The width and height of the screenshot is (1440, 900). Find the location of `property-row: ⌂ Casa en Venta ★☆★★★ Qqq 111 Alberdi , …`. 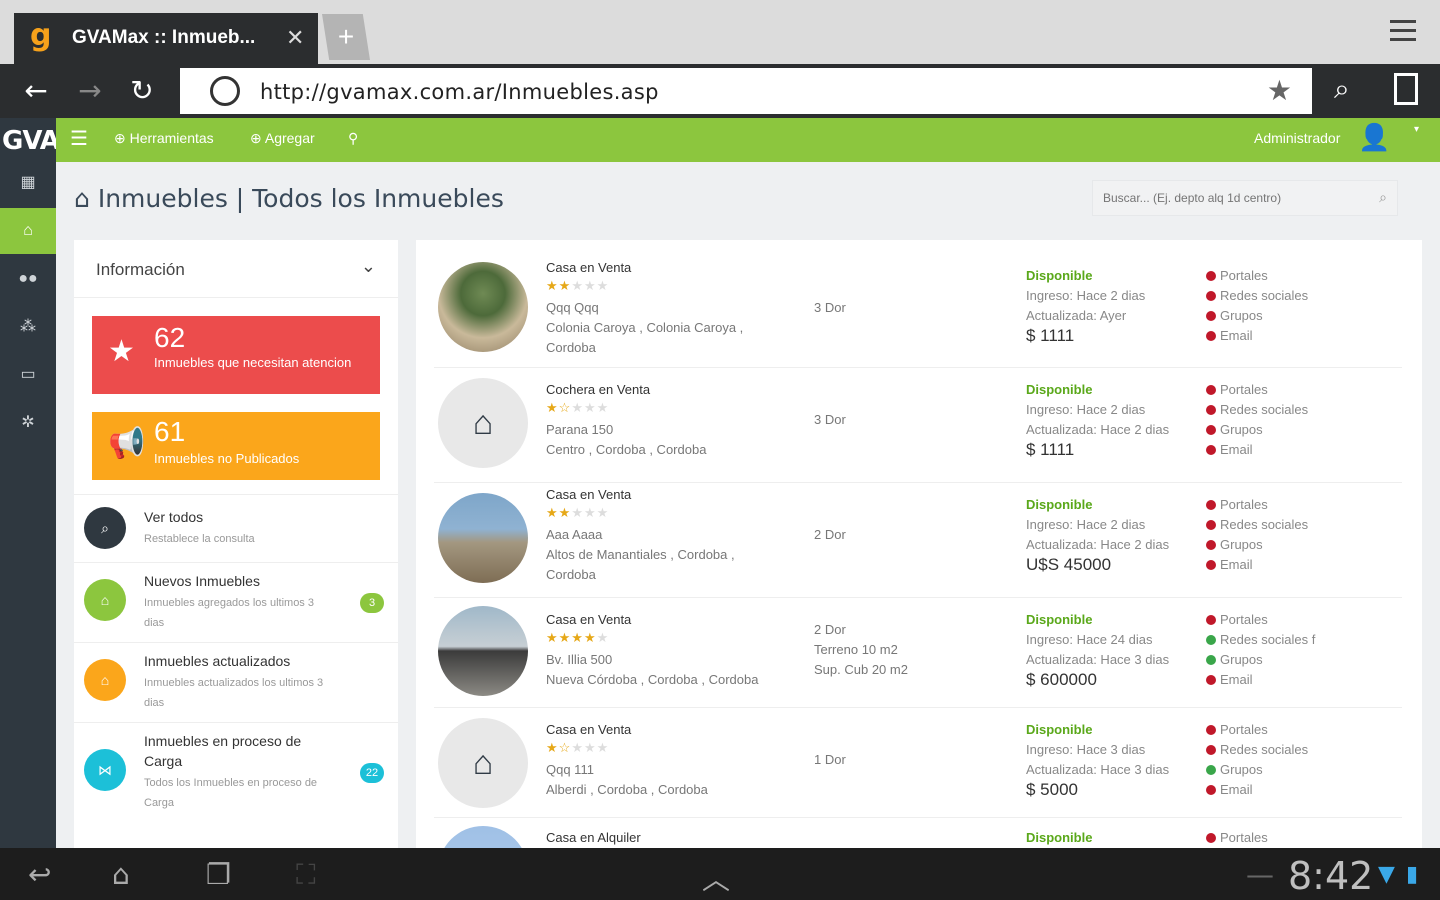

property-row: ⌂ Casa en Venta ★☆★★★ Qqq 111 Alberdi , … is located at coordinates (918, 763).